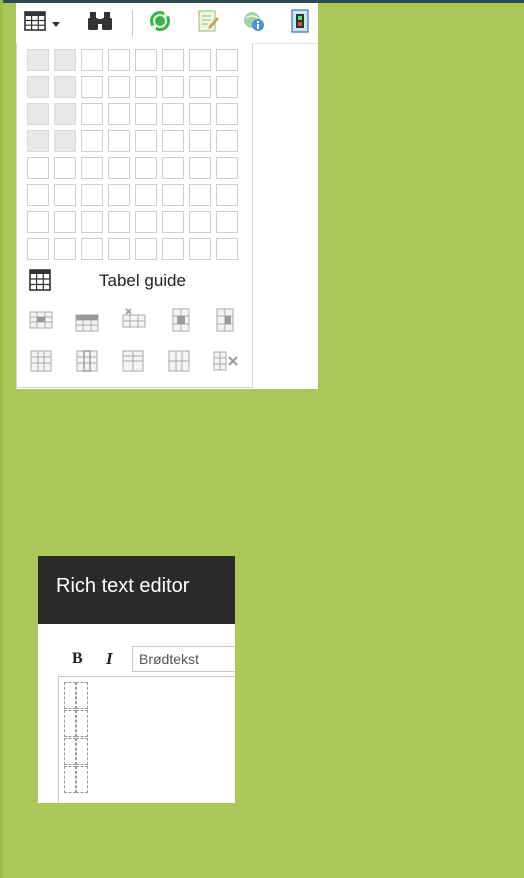 The height and width of the screenshot is (878, 524). What do you see at coordinates (87, 323) in the screenshot?
I see `insert-row-after-icon` at bounding box center [87, 323].